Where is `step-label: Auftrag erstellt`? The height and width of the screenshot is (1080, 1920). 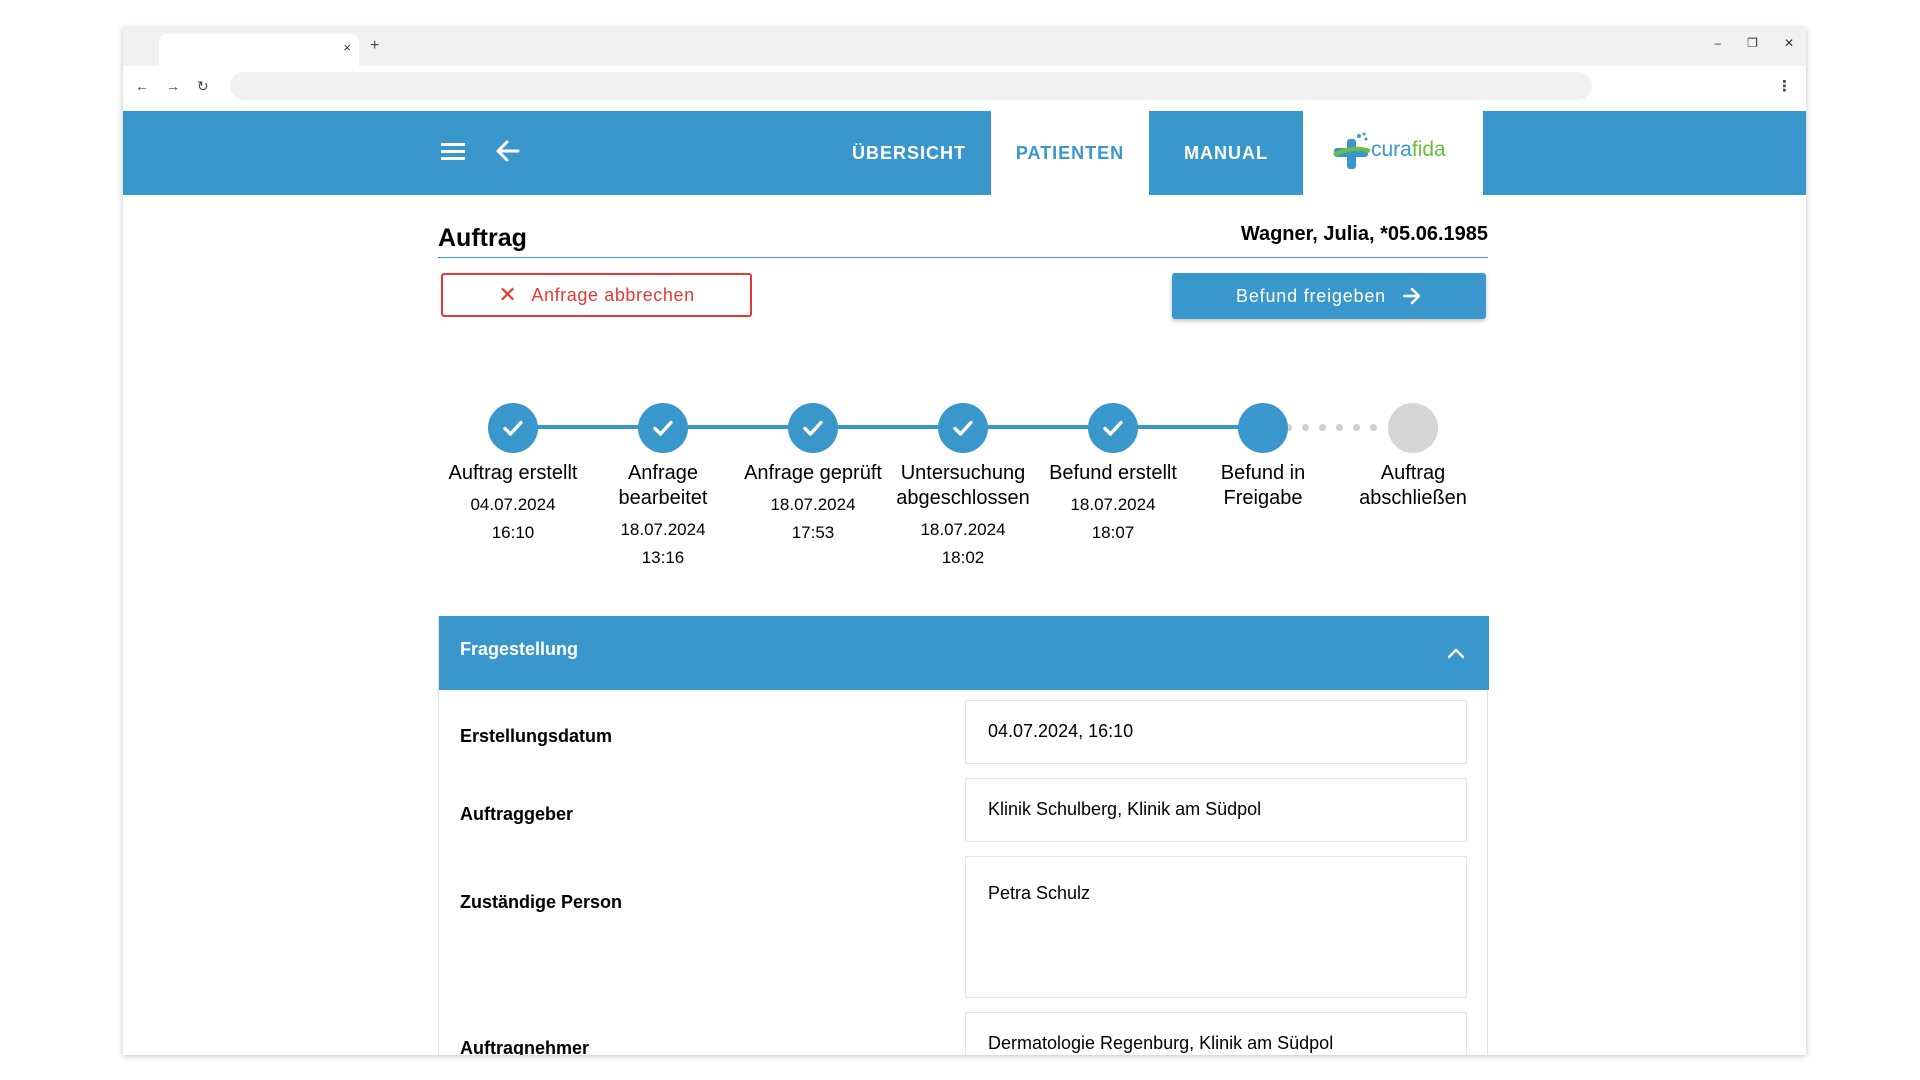 step-label: Auftrag erstellt is located at coordinates (513, 473).